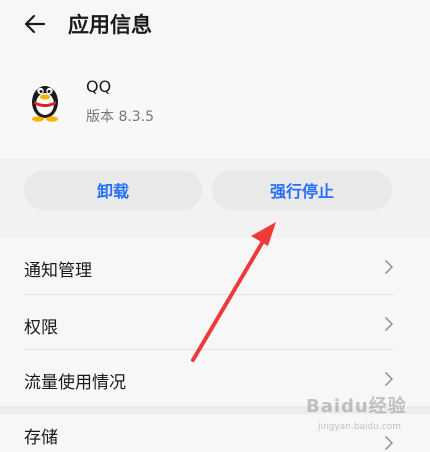  I want to click on force-stop-button: 强行停止, so click(302, 190).